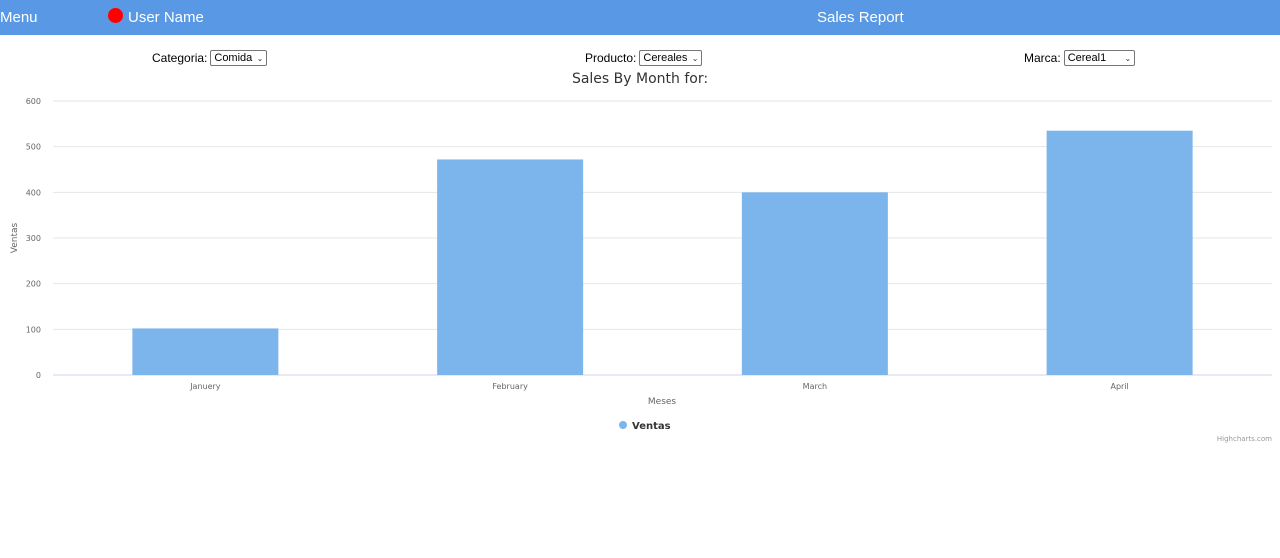 This screenshot has width=1280, height=558. Describe the element at coordinates (166, 17) in the screenshot. I see `user-name: User Name` at that location.